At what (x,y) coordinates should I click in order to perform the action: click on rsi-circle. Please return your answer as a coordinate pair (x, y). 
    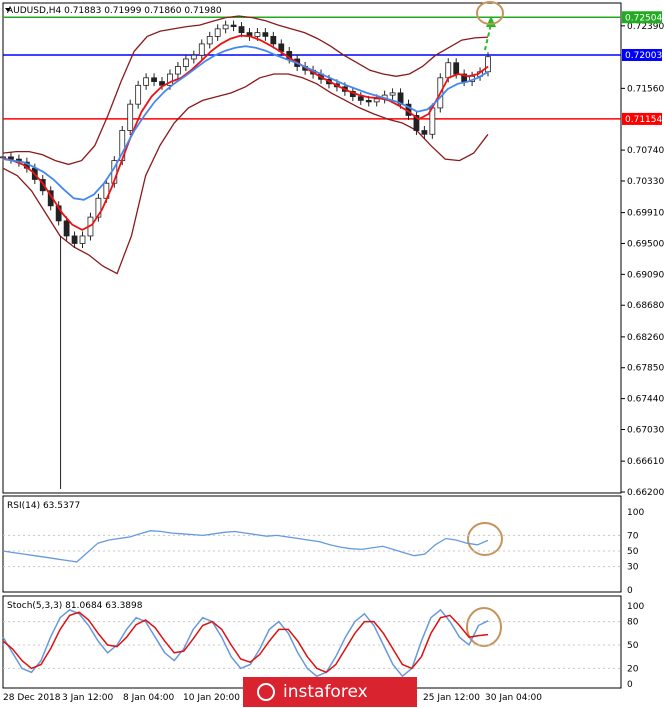
    Looking at the image, I should click on (485, 539).